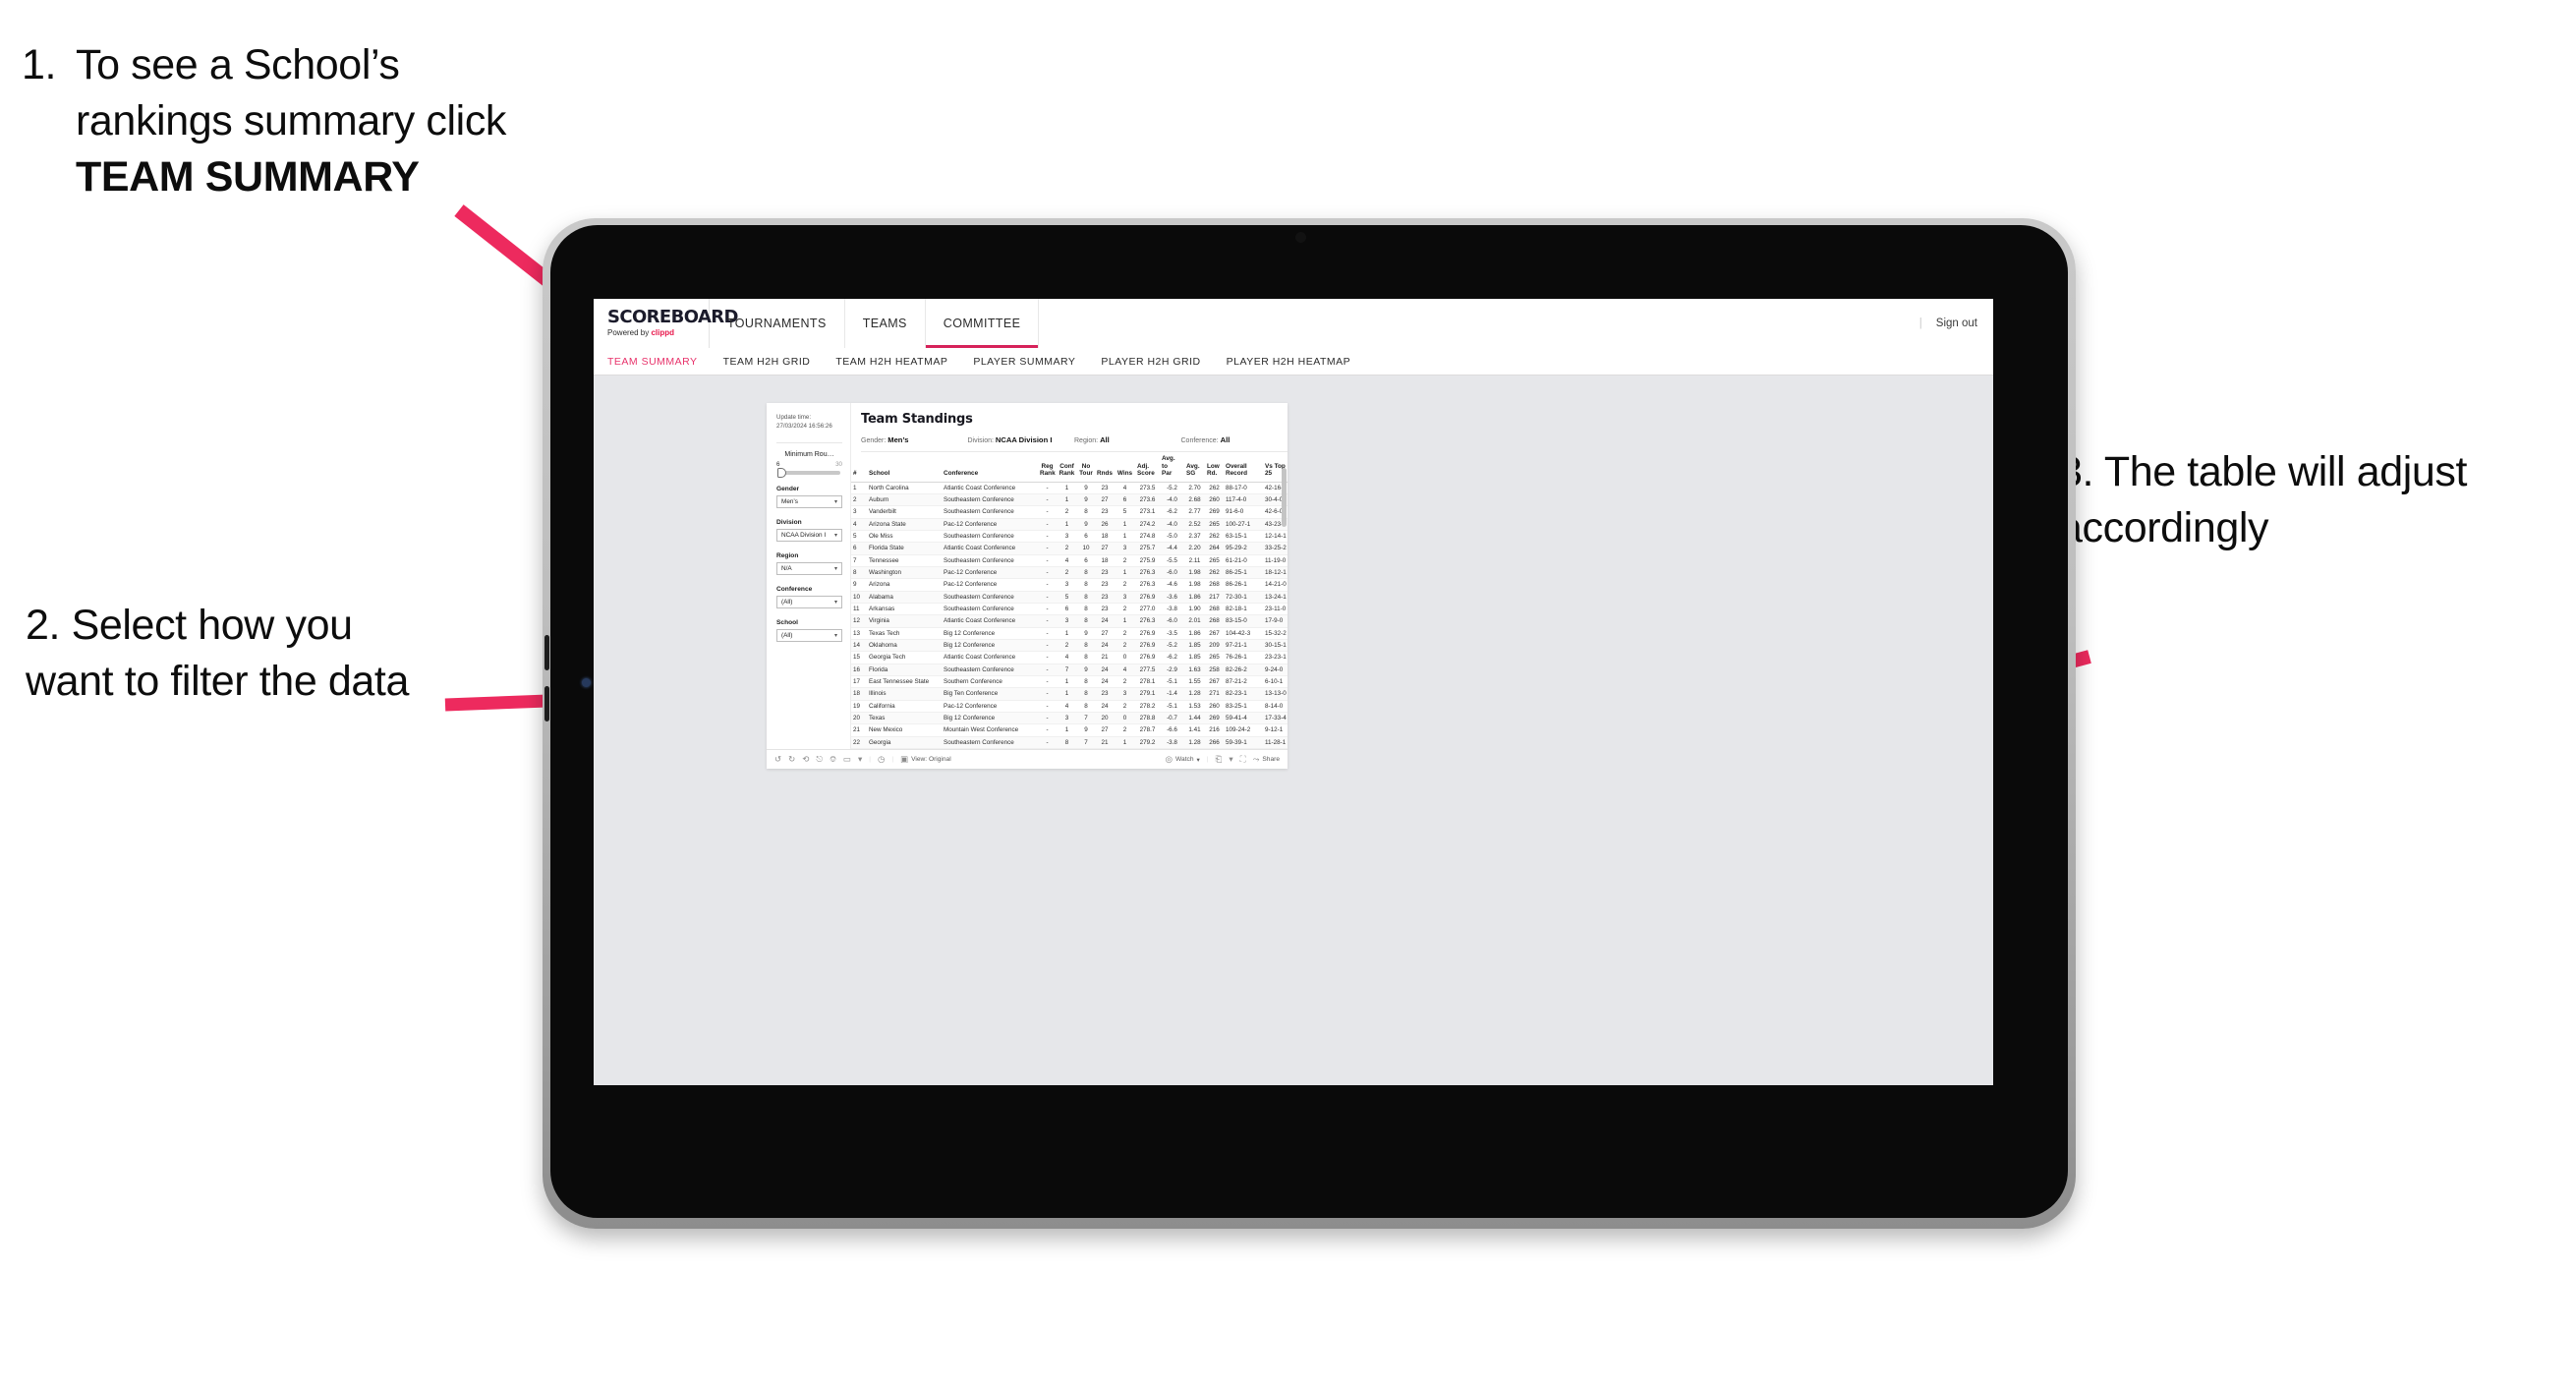 The image size is (2576, 1386). I want to click on column-header-conference: Conference, so click(990, 467).